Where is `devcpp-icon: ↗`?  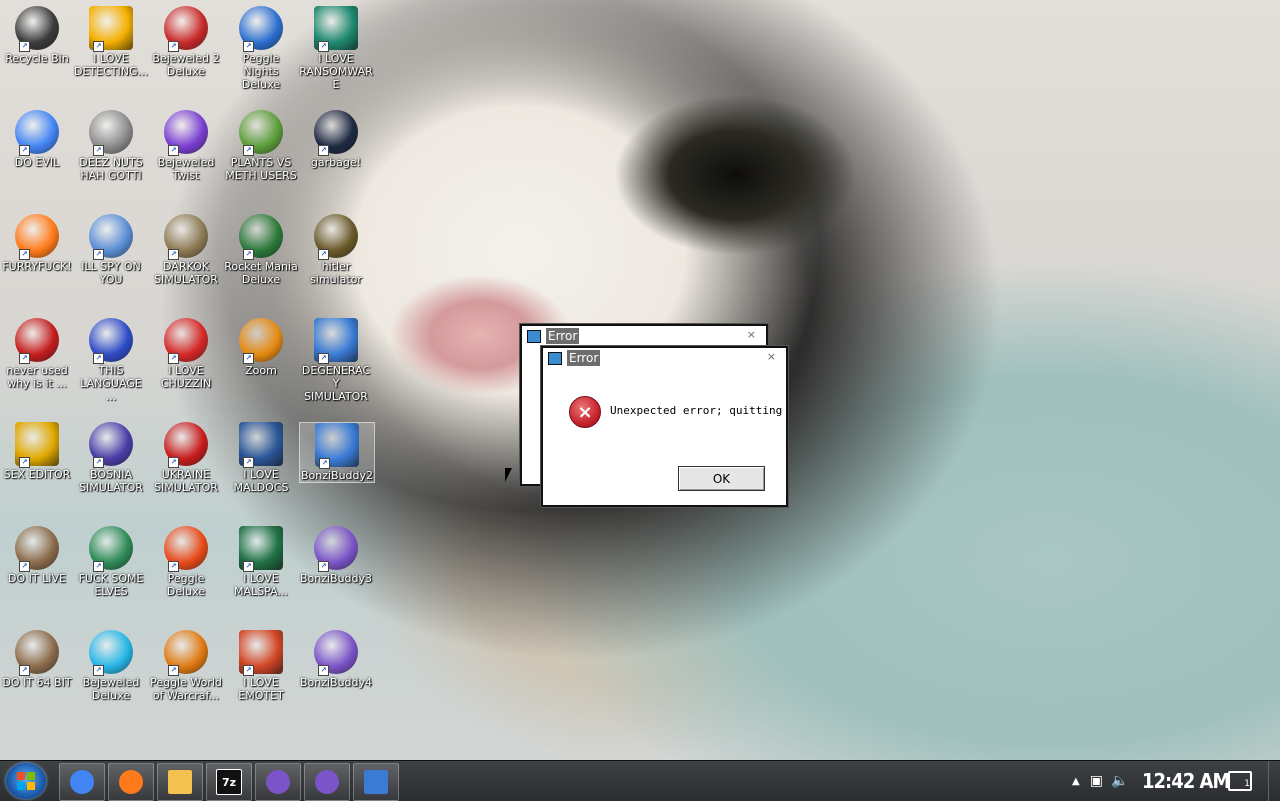 devcpp-icon: ↗ is located at coordinates (37, 341).